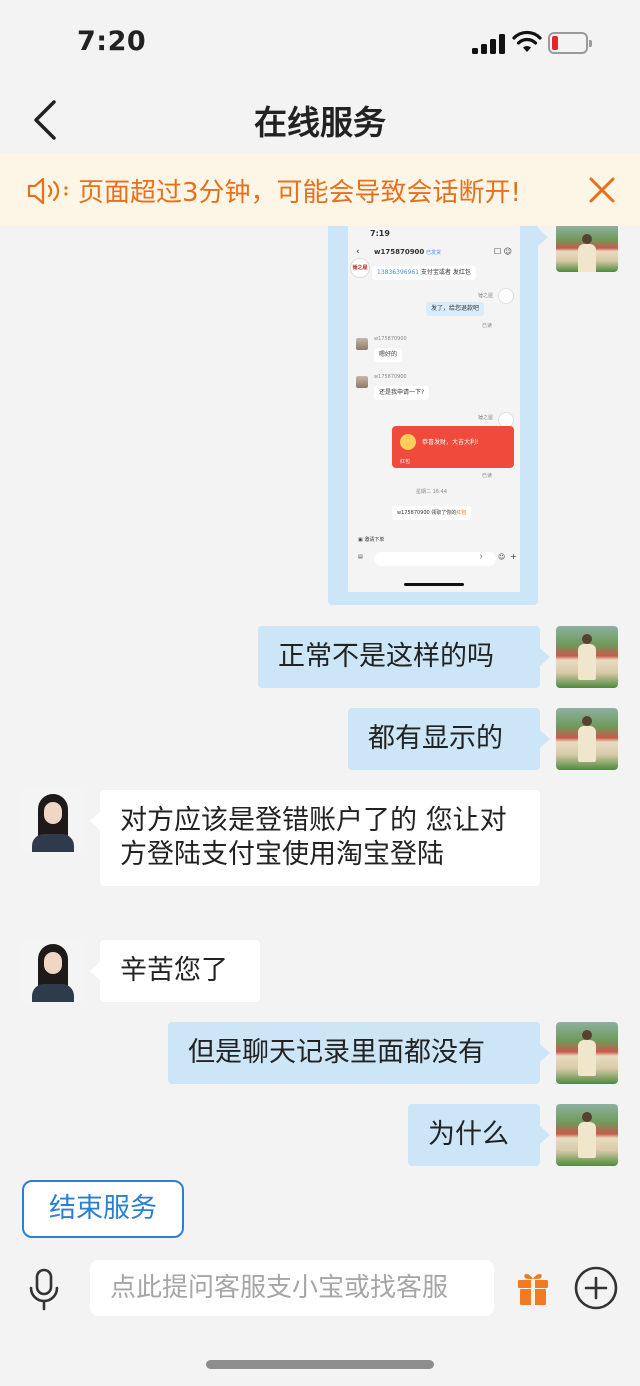 This screenshot has width=640, height=1386. Describe the element at coordinates (445, 272) in the screenshot. I see `screenshot-message-text: 支付宝或者 发红包` at that location.